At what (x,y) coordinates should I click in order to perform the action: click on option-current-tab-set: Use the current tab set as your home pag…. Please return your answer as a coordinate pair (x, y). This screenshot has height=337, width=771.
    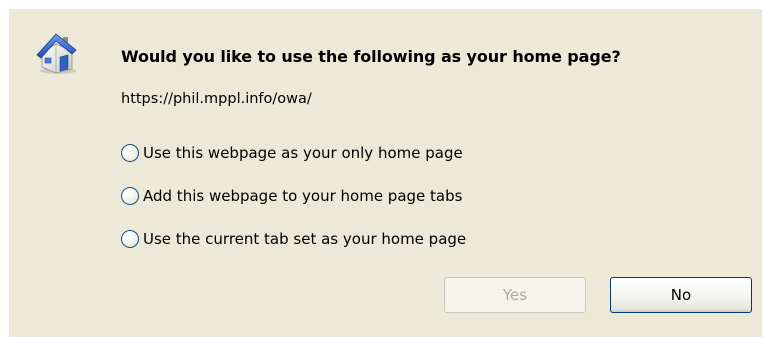
    Looking at the image, I should click on (293, 239).